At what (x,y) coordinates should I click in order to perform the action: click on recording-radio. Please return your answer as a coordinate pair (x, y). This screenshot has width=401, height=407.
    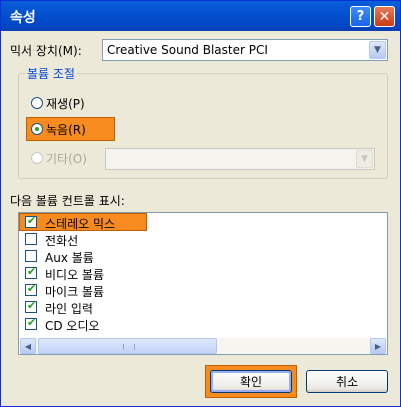
    Looking at the image, I should click on (37, 129).